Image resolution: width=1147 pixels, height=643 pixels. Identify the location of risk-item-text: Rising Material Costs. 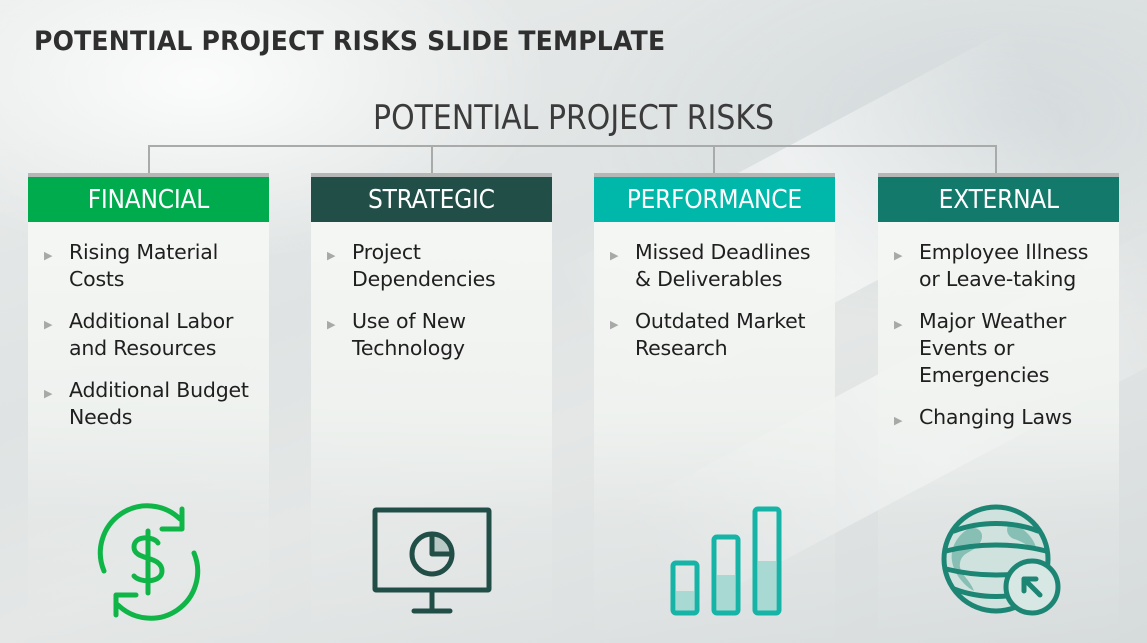
(144, 265).